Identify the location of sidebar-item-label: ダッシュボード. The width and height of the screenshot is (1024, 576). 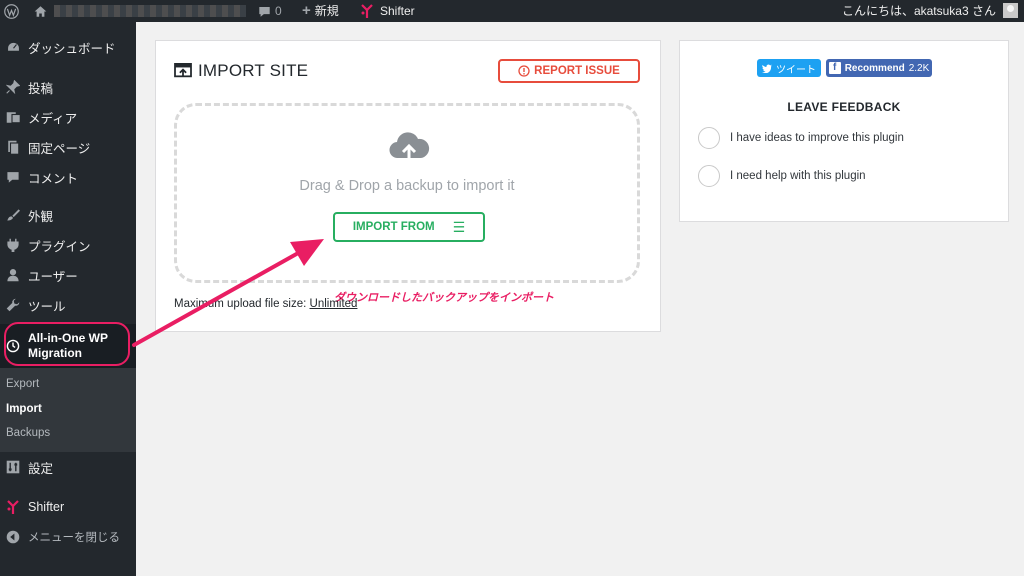
(72, 48).